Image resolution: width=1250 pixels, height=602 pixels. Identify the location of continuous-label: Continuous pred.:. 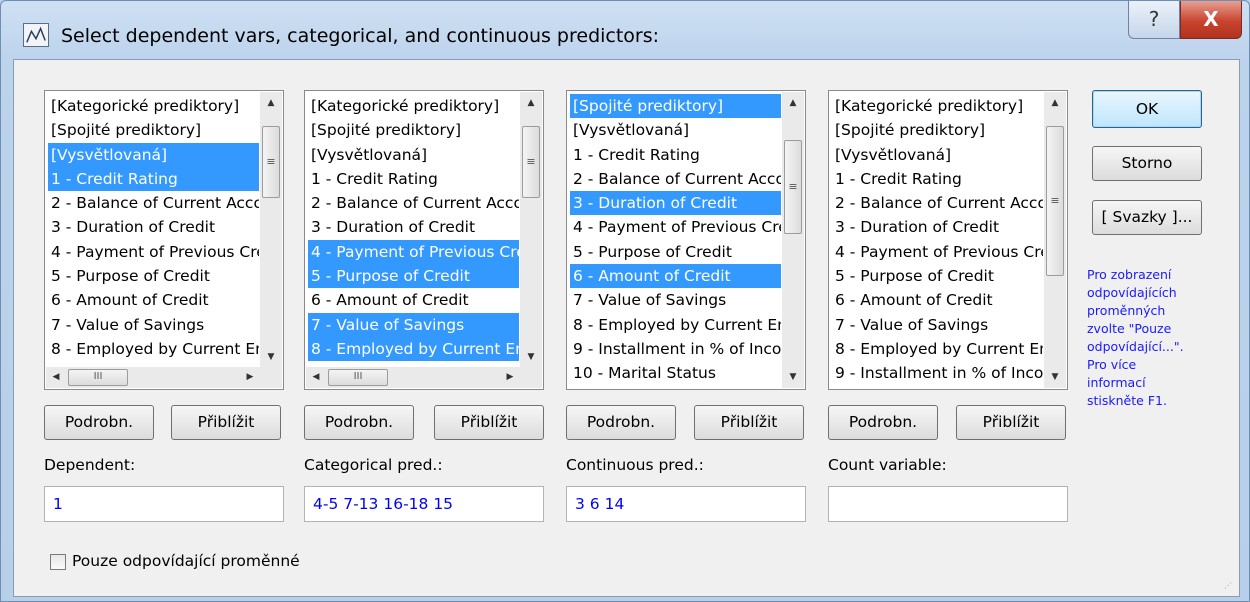
(635, 465).